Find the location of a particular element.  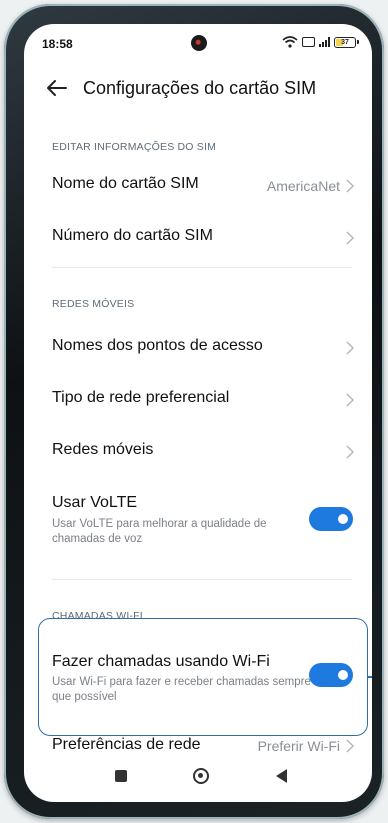

network-type-label: Tipo de rede preferencial is located at coordinates (141, 397).